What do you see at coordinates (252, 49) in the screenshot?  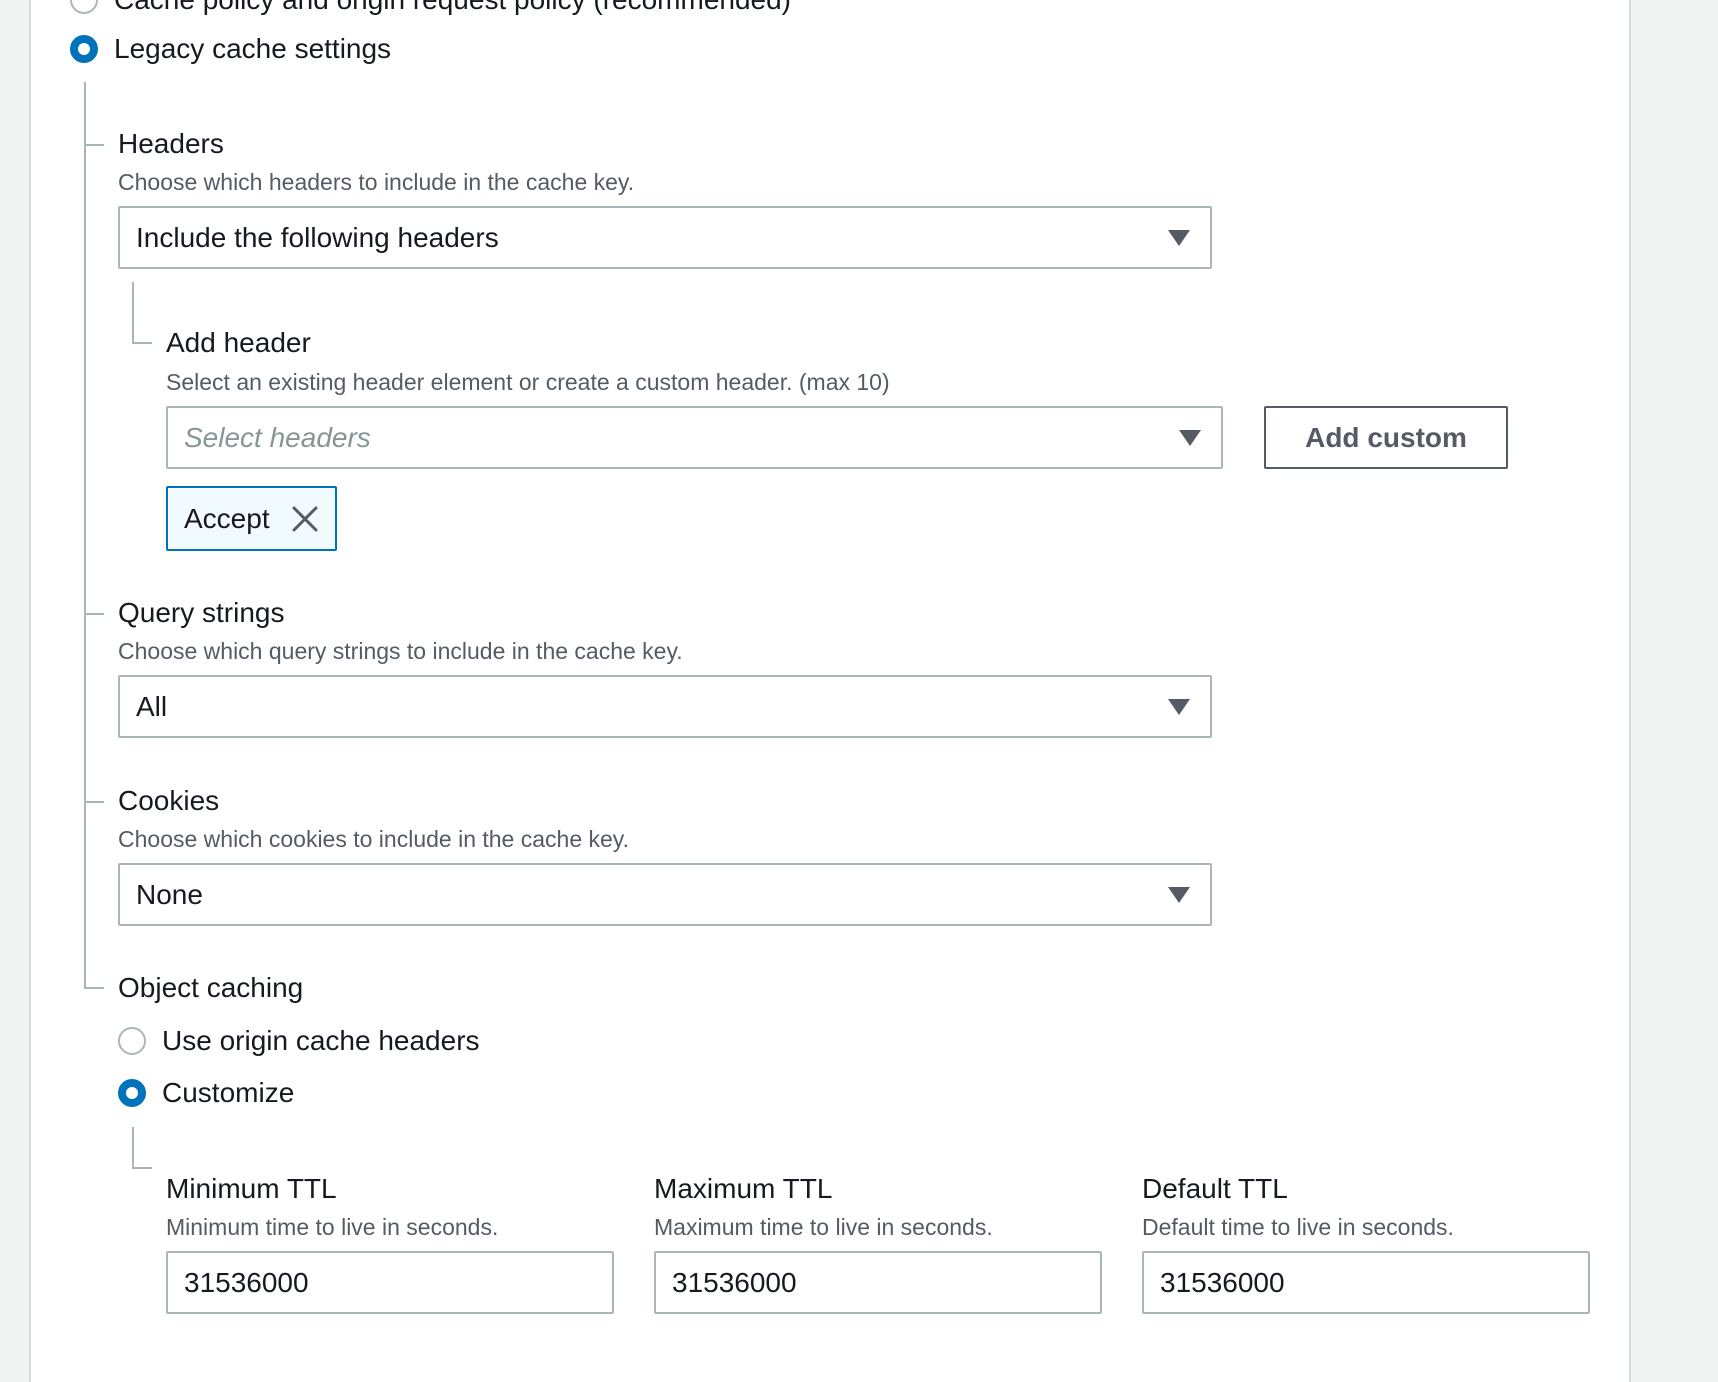 I see `legacy-cache-radio-label: Legacy cache settings` at bounding box center [252, 49].